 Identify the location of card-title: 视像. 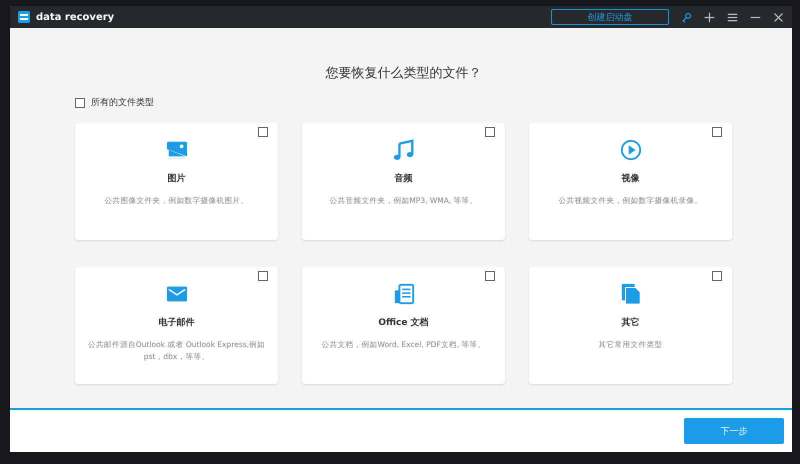
(631, 178).